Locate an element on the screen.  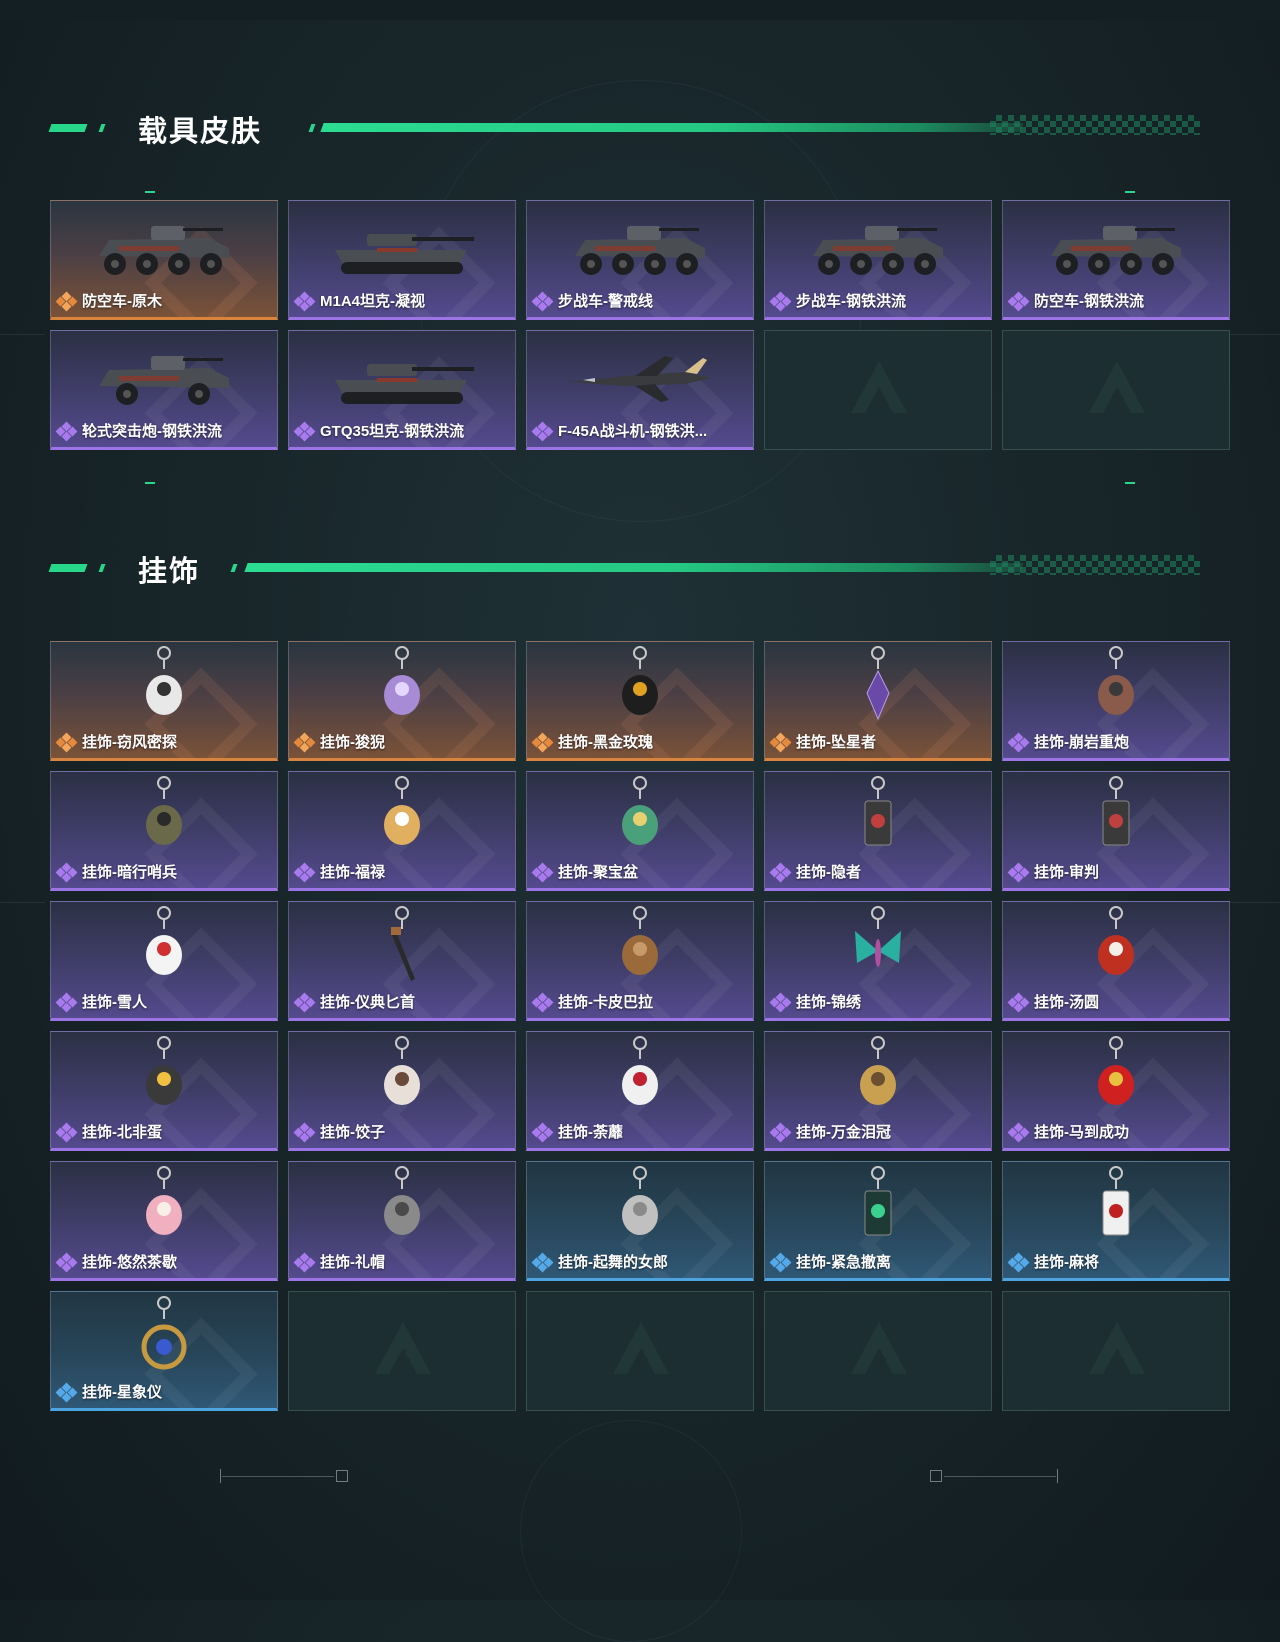
vehicle-skin-card-7: GTQ35坦克-钢铁洪流 is located at coordinates (402, 390).